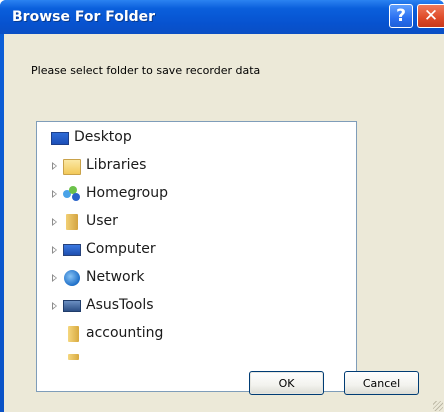 The height and width of the screenshot is (412, 444). I want to click on close-button: ✕, so click(430, 16).